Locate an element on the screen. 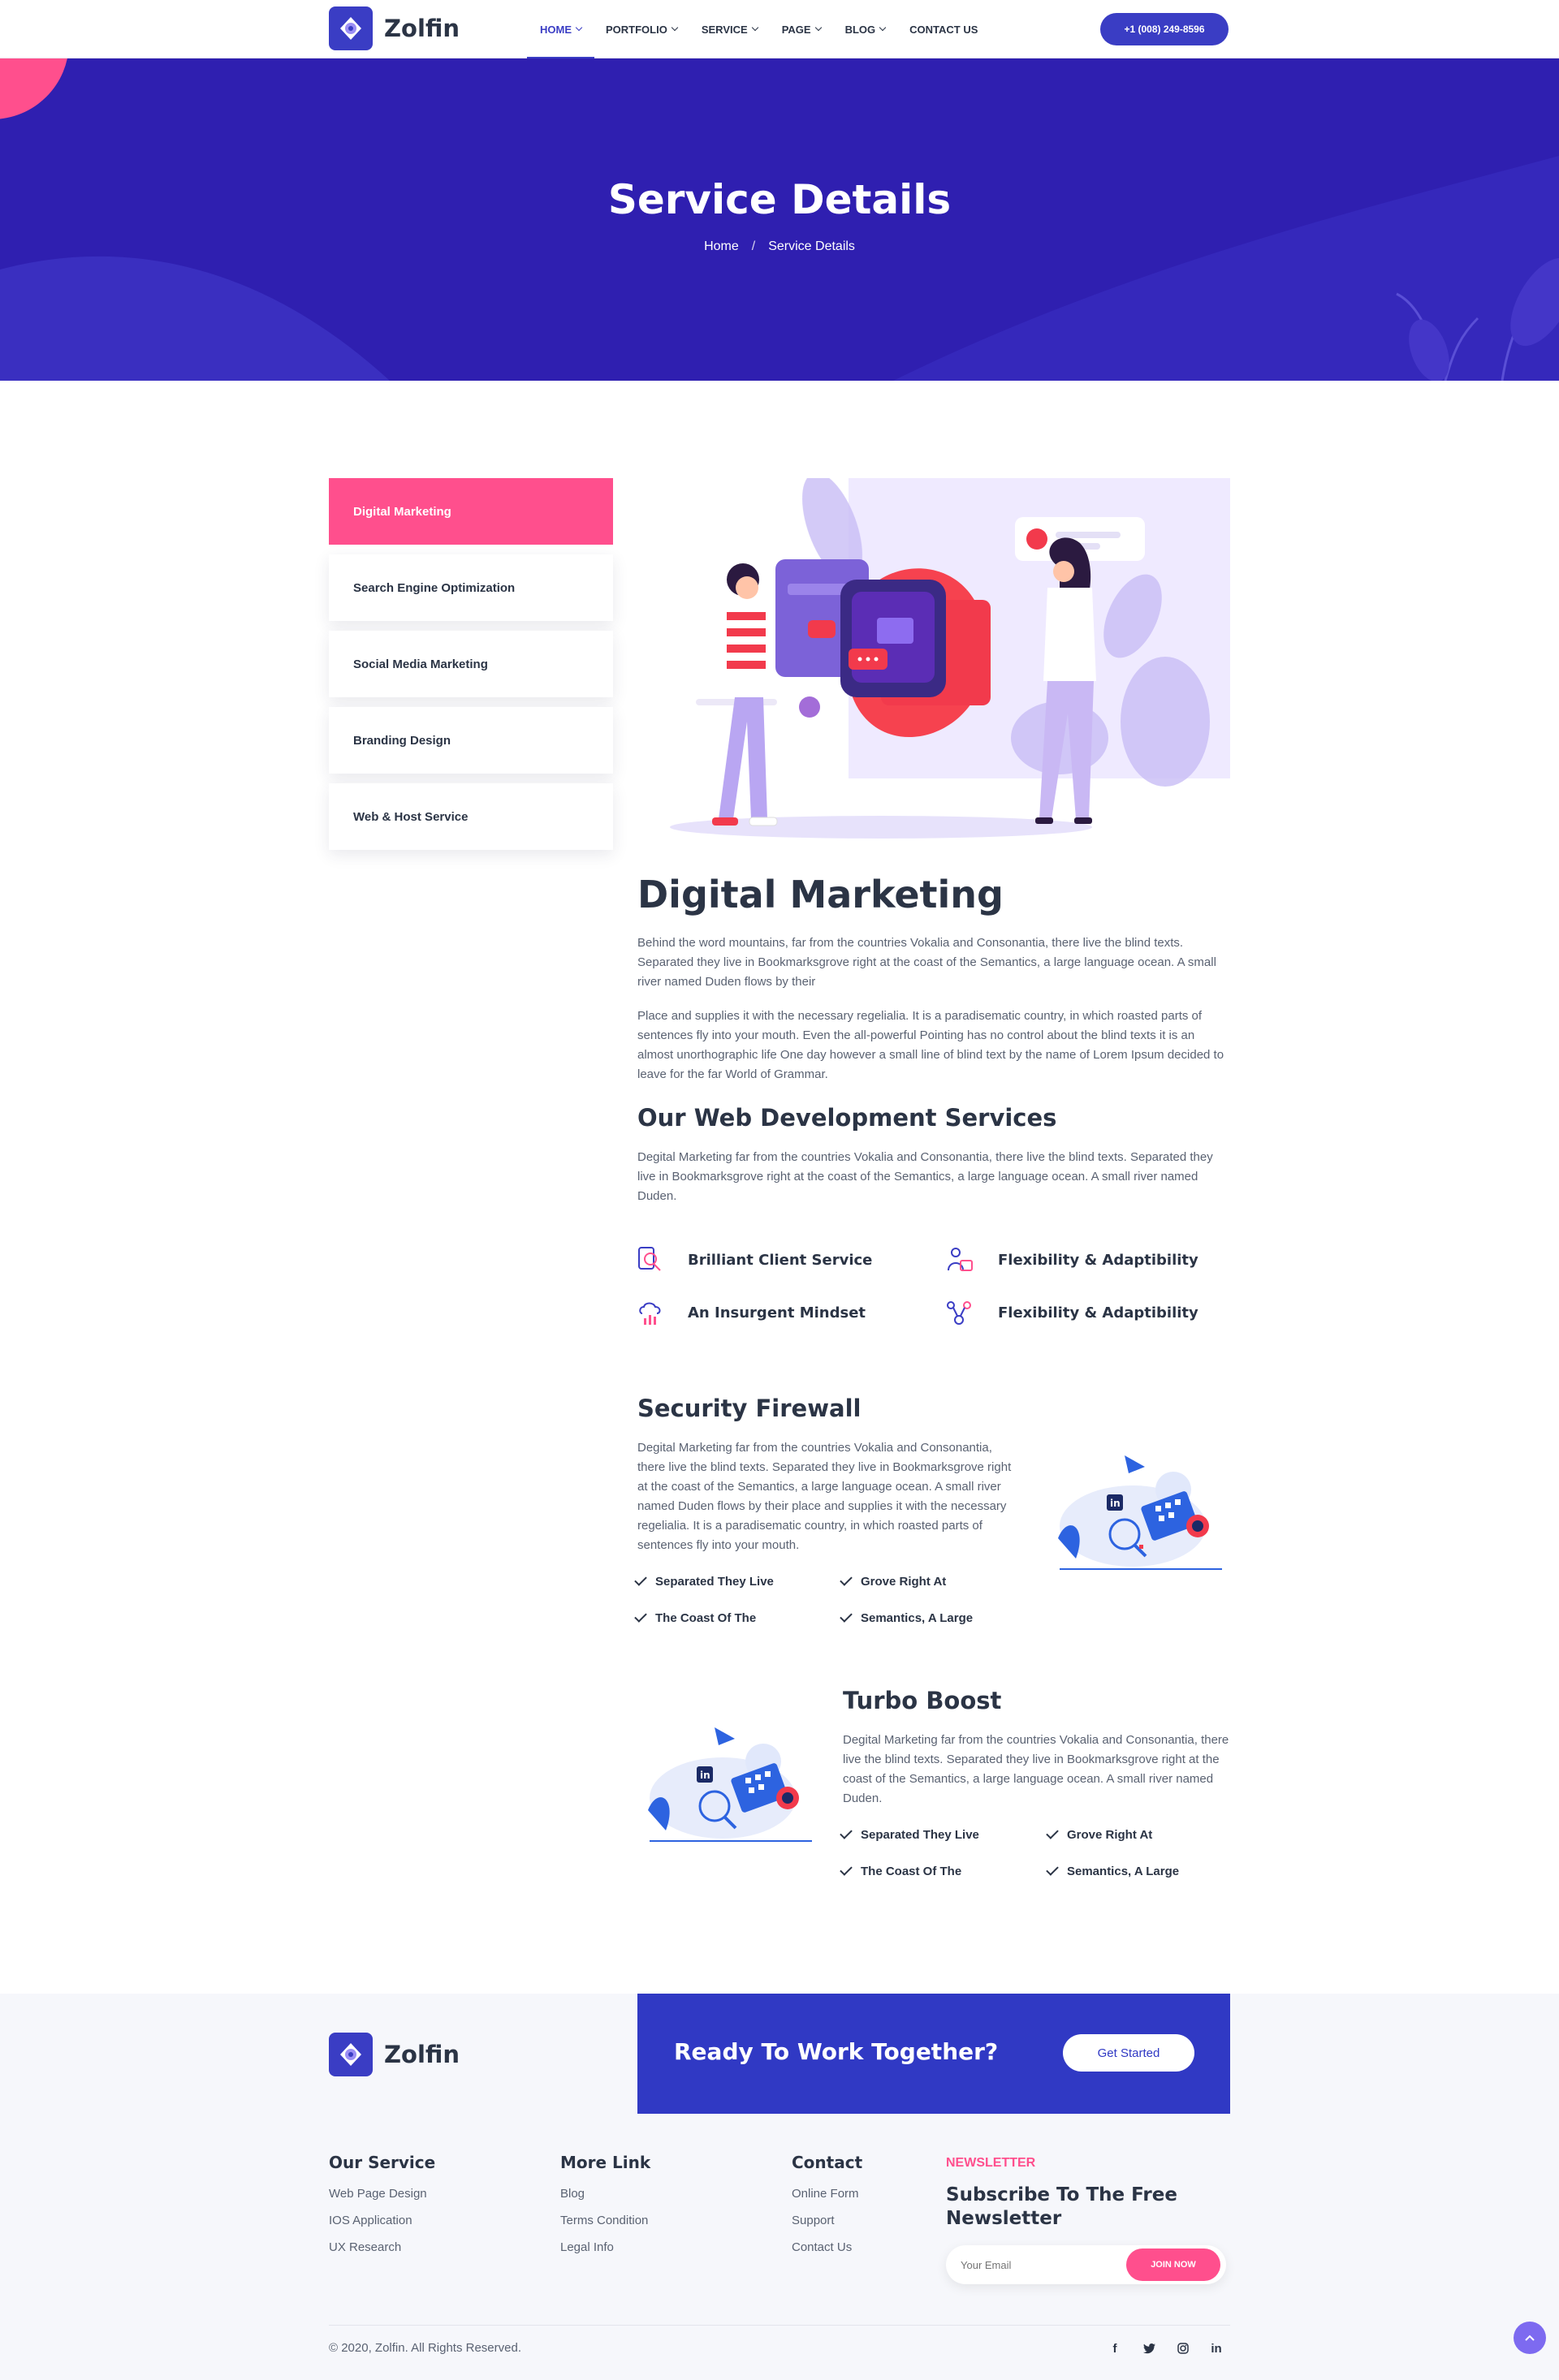 Image resolution: width=1559 pixels, height=2380 pixels. newsletter-label: NEWSLETTER is located at coordinates (991, 2163).